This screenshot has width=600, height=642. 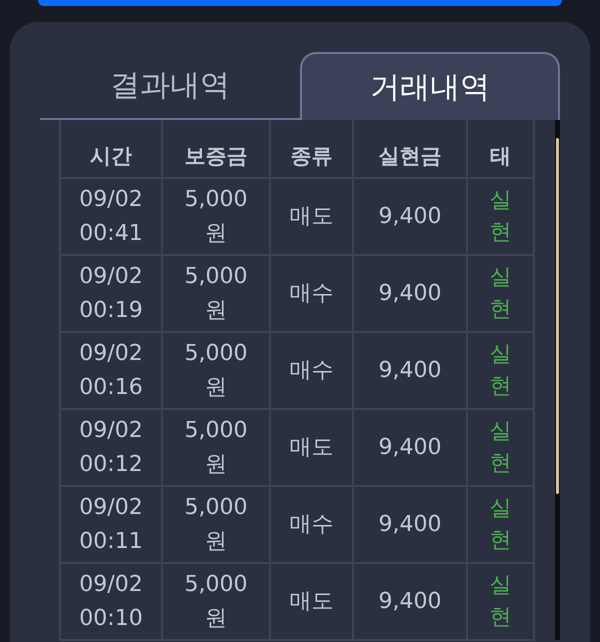 What do you see at coordinates (217, 149) in the screenshot?
I see `column-header: 보증금` at bounding box center [217, 149].